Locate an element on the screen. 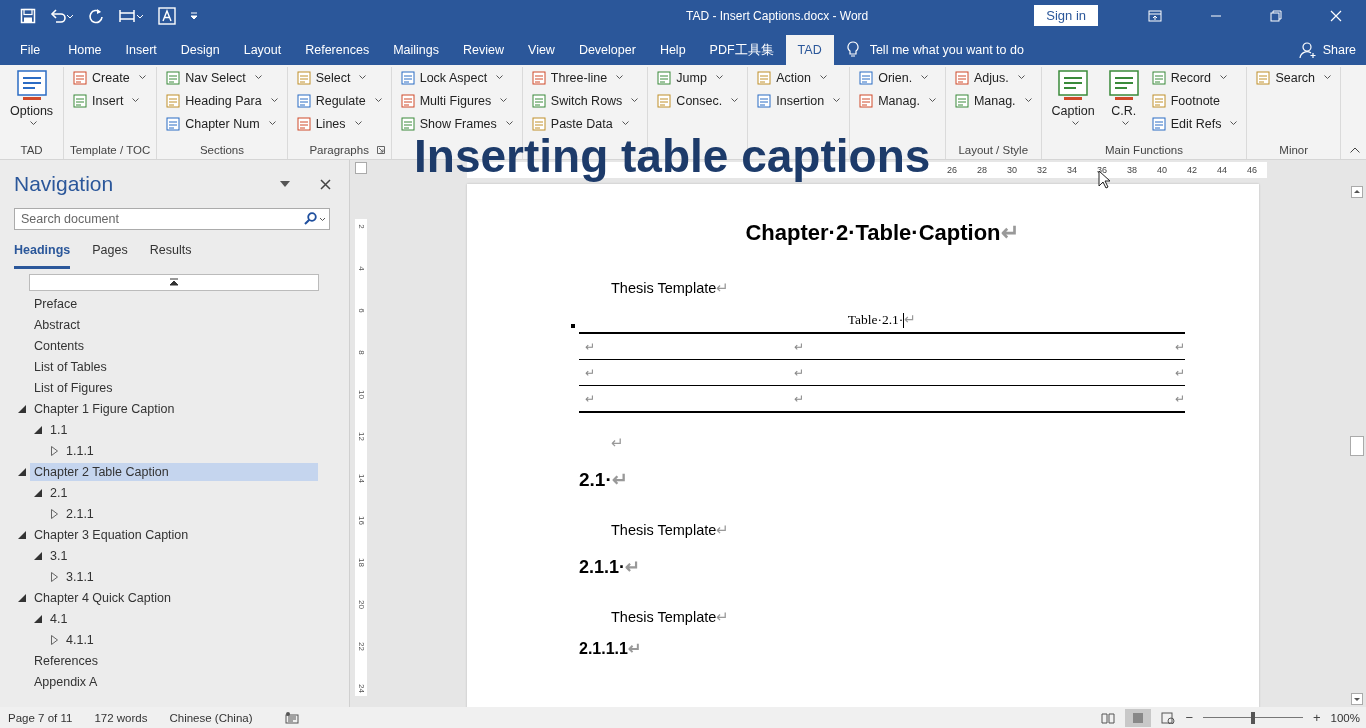 The width and height of the screenshot is (1366, 728). ribbon-tab: Help is located at coordinates (672, 50).